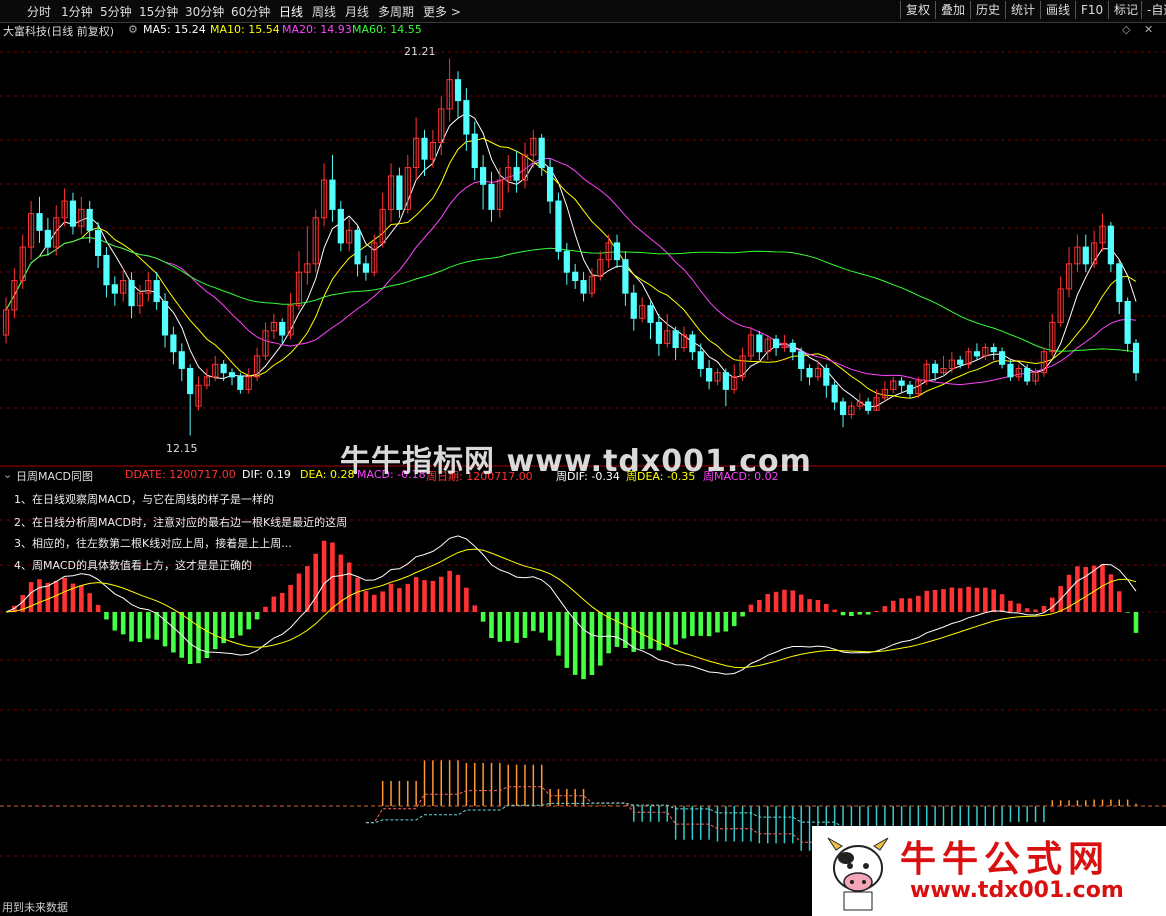 This screenshot has height=916, width=1166. I want to click on note-1: 1、在日线观察周MACD，与它在周线的样子是一样的, so click(144, 499).